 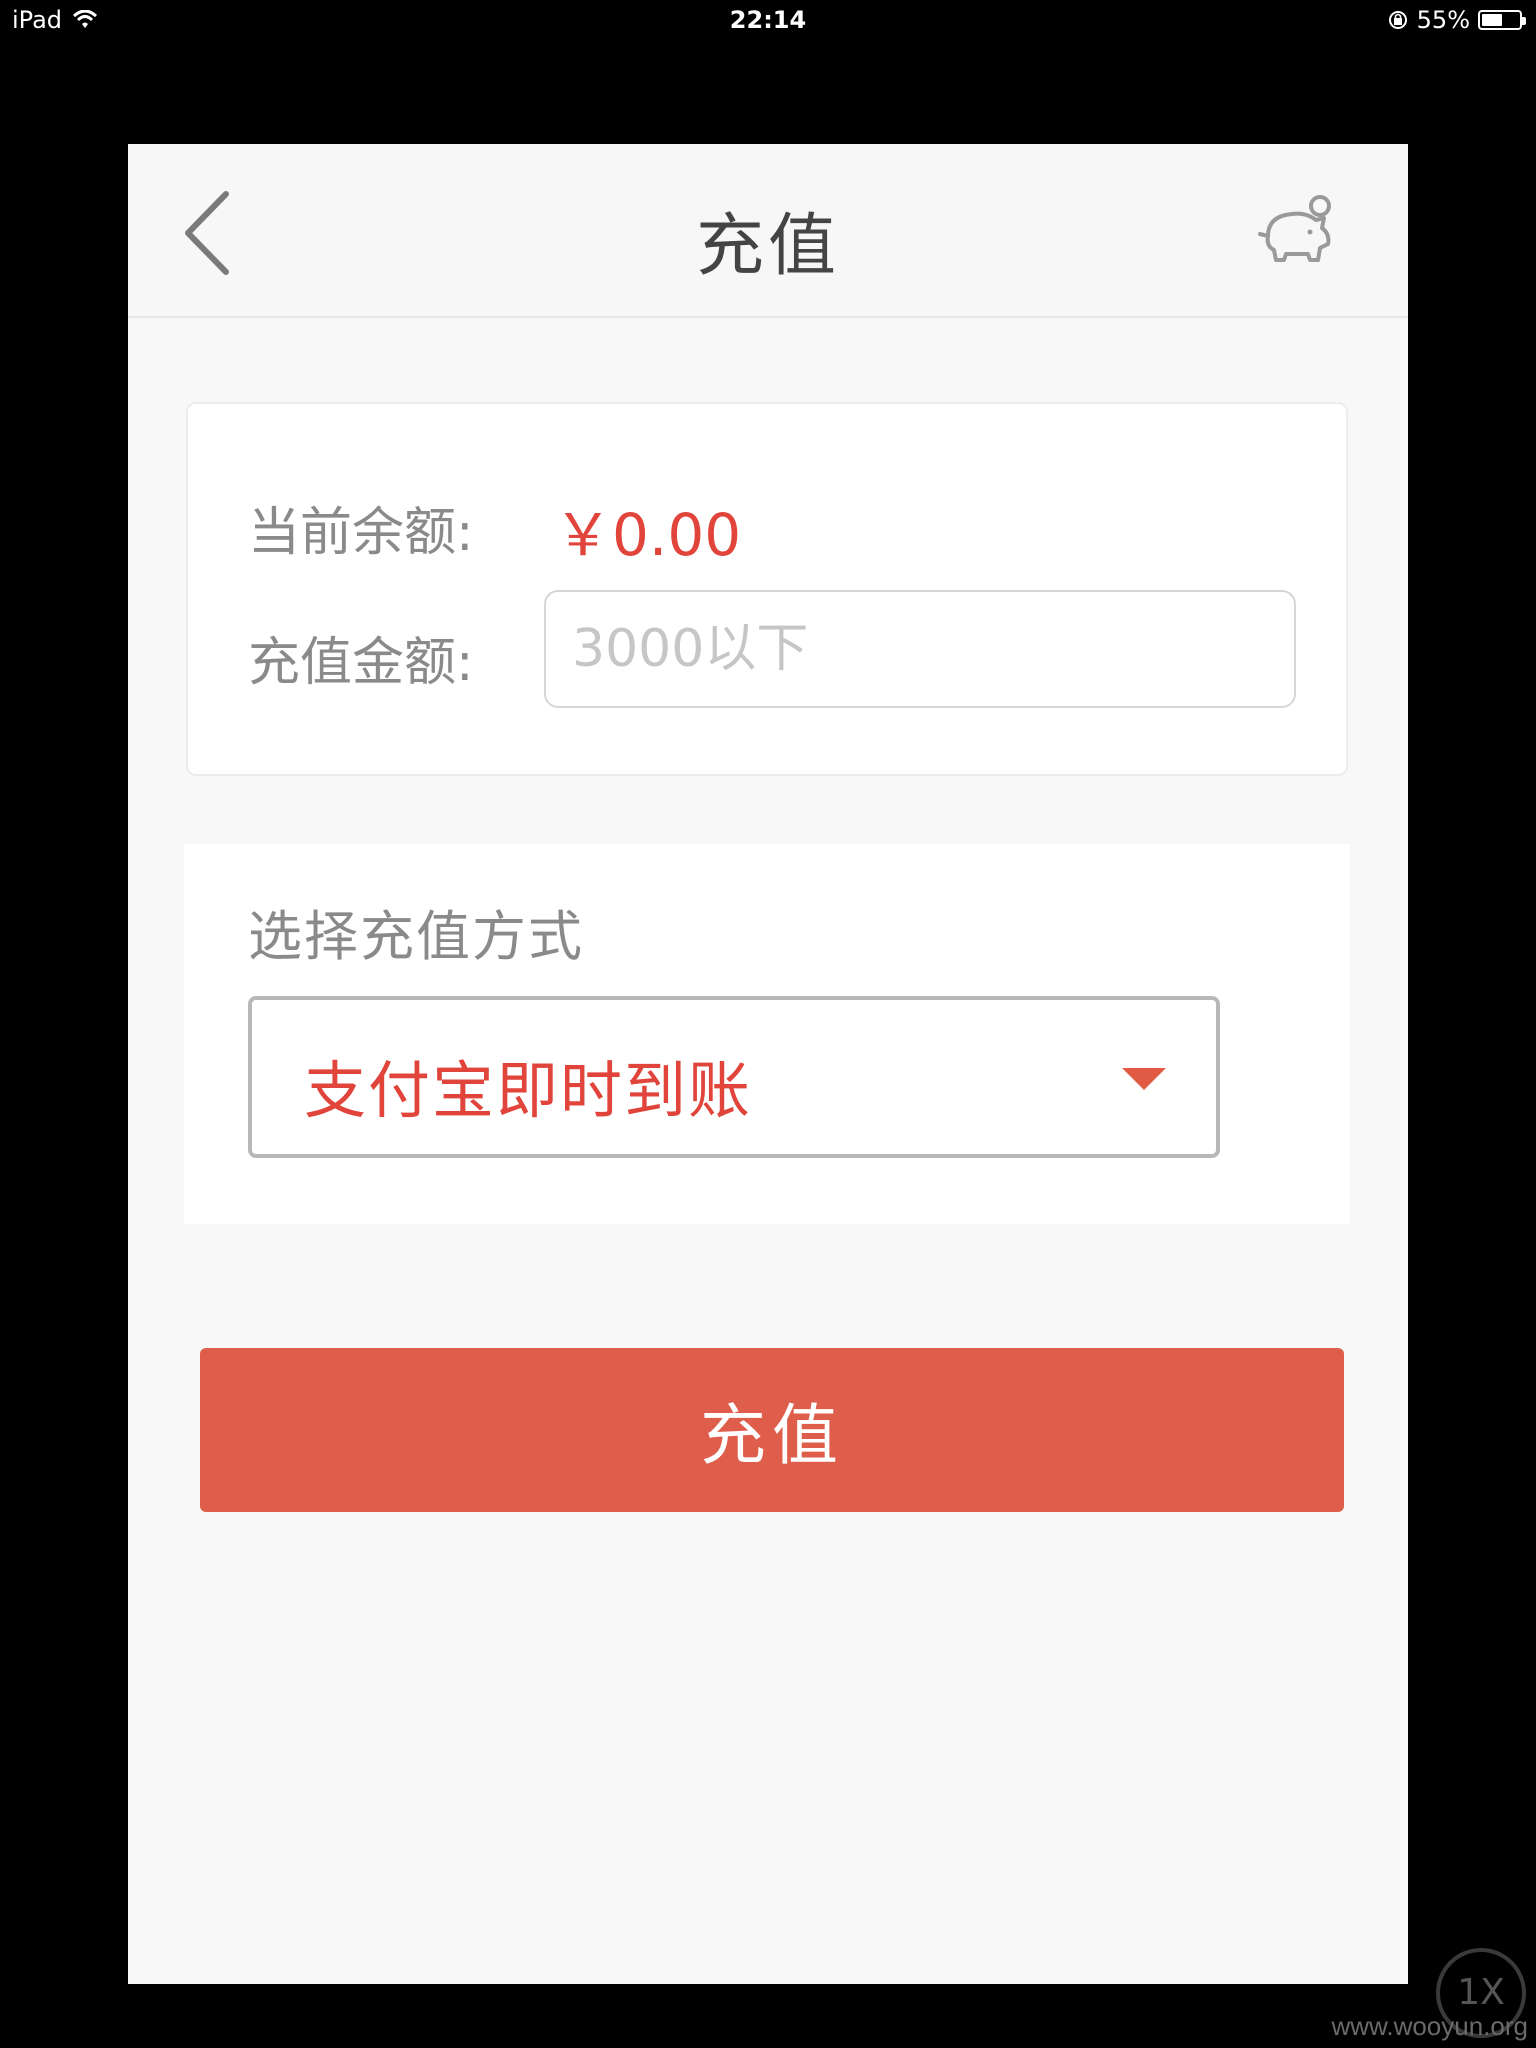 I want to click on battery-nub, so click(x=1524, y=21).